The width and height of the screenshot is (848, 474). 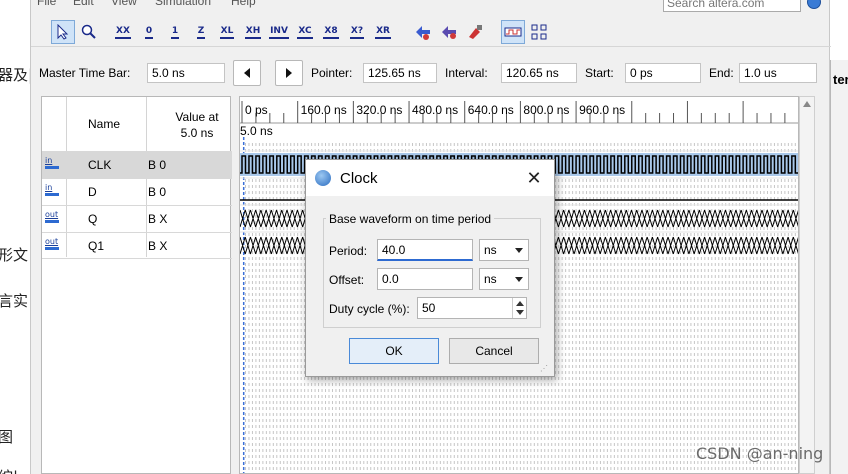 I want to click on generate-netlist-icon, so click(x=475, y=32).